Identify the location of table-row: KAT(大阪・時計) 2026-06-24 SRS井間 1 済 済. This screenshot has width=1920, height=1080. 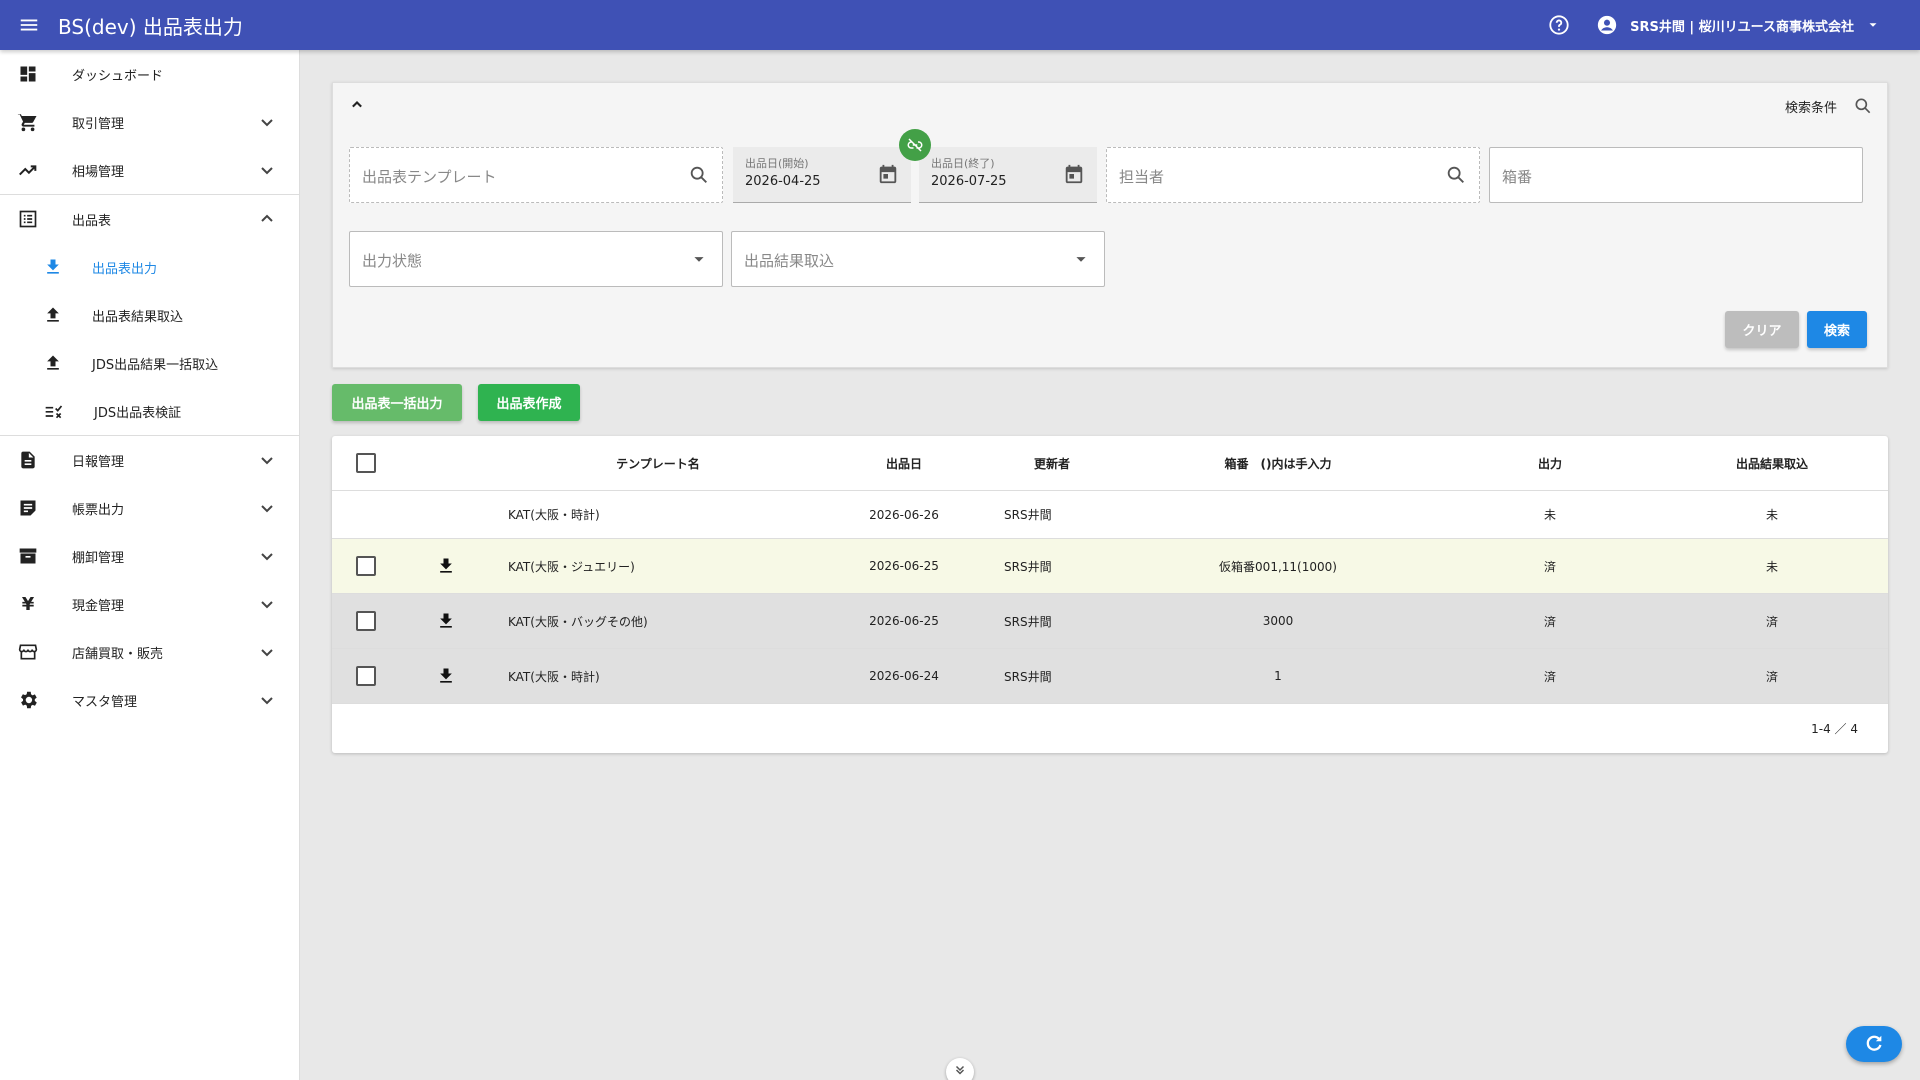
(1110, 676).